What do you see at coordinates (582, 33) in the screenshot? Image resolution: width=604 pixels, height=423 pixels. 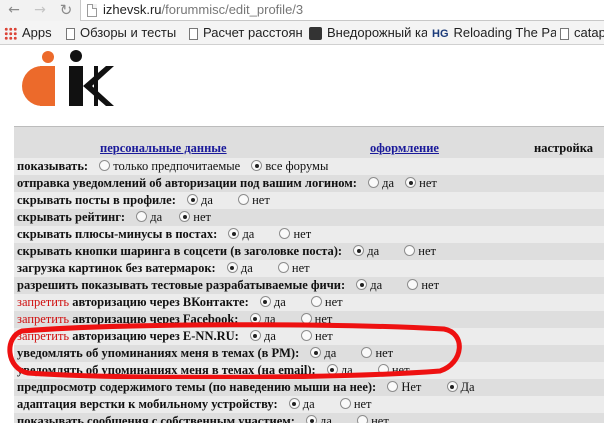 I see `bookmark-catap: catap` at bounding box center [582, 33].